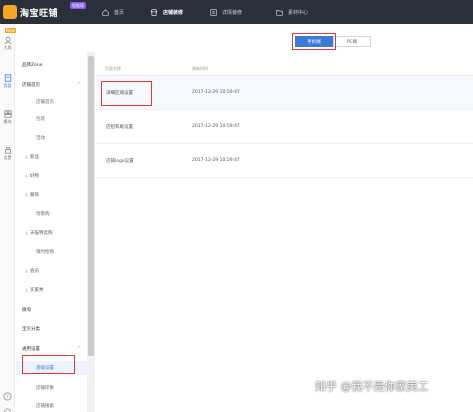 The height and width of the screenshot is (412, 473). Describe the element at coordinates (284, 68) in the screenshot. I see `table-header: 页面名称 更新时间` at that location.